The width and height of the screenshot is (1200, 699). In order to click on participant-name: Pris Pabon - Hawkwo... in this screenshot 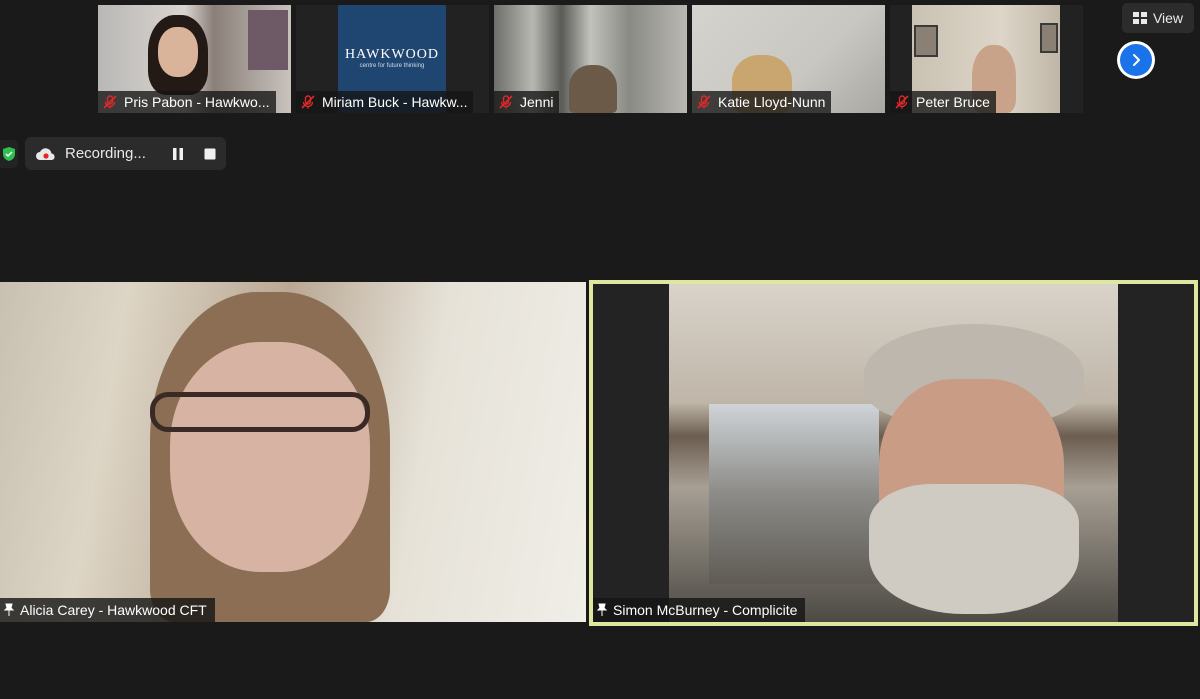, I will do `click(197, 102)`.